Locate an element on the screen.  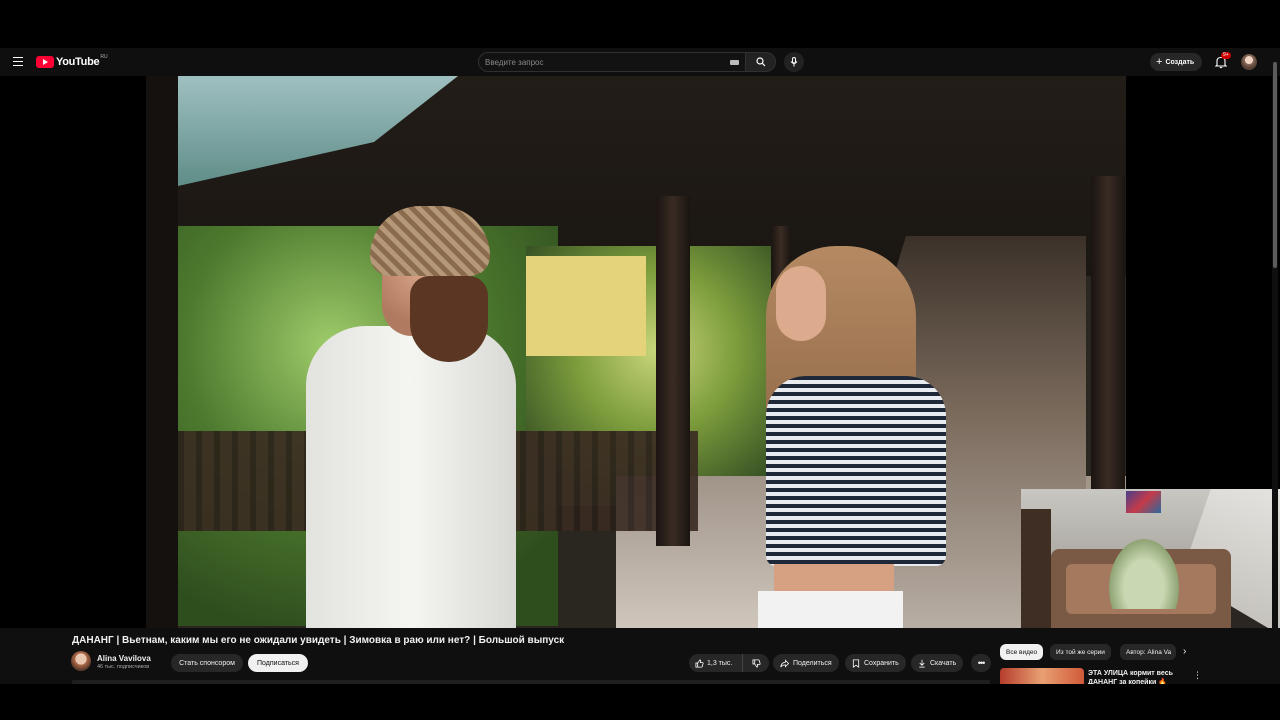
chip-all-videos: Все видео is located at coordinates (1022, 652).